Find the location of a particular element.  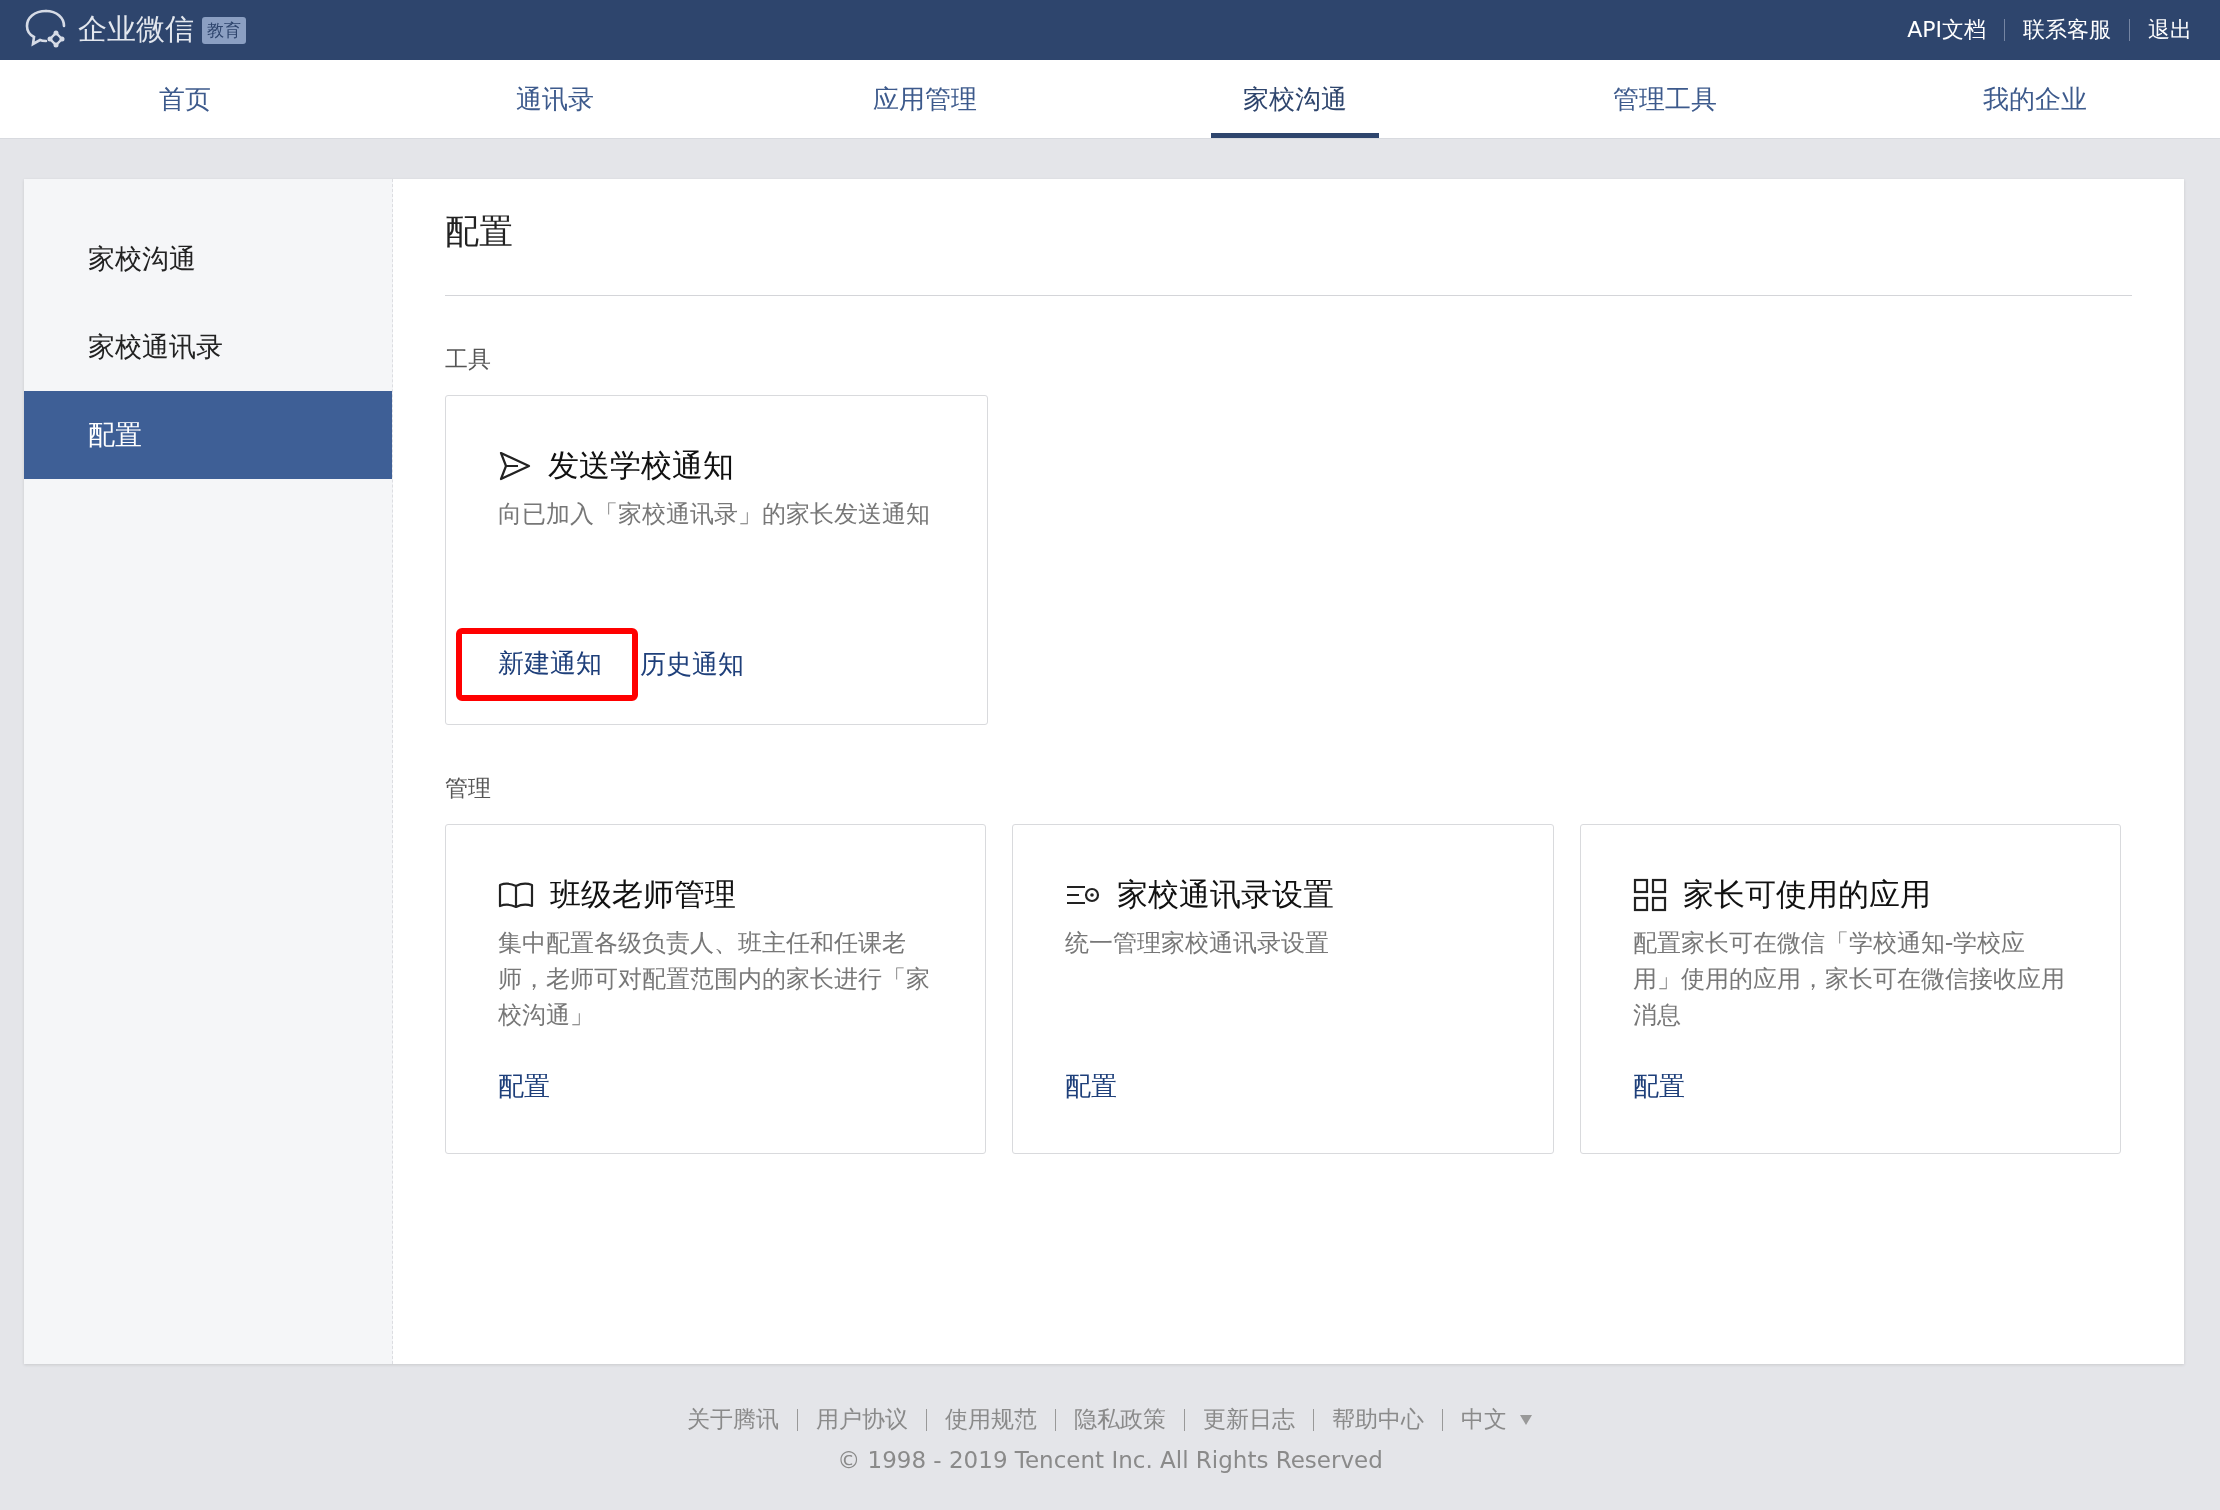

copyright-text: © 1998 - 2019 Tencent Inc. All Rights Reserved is located at coordinates (1110, 1460).